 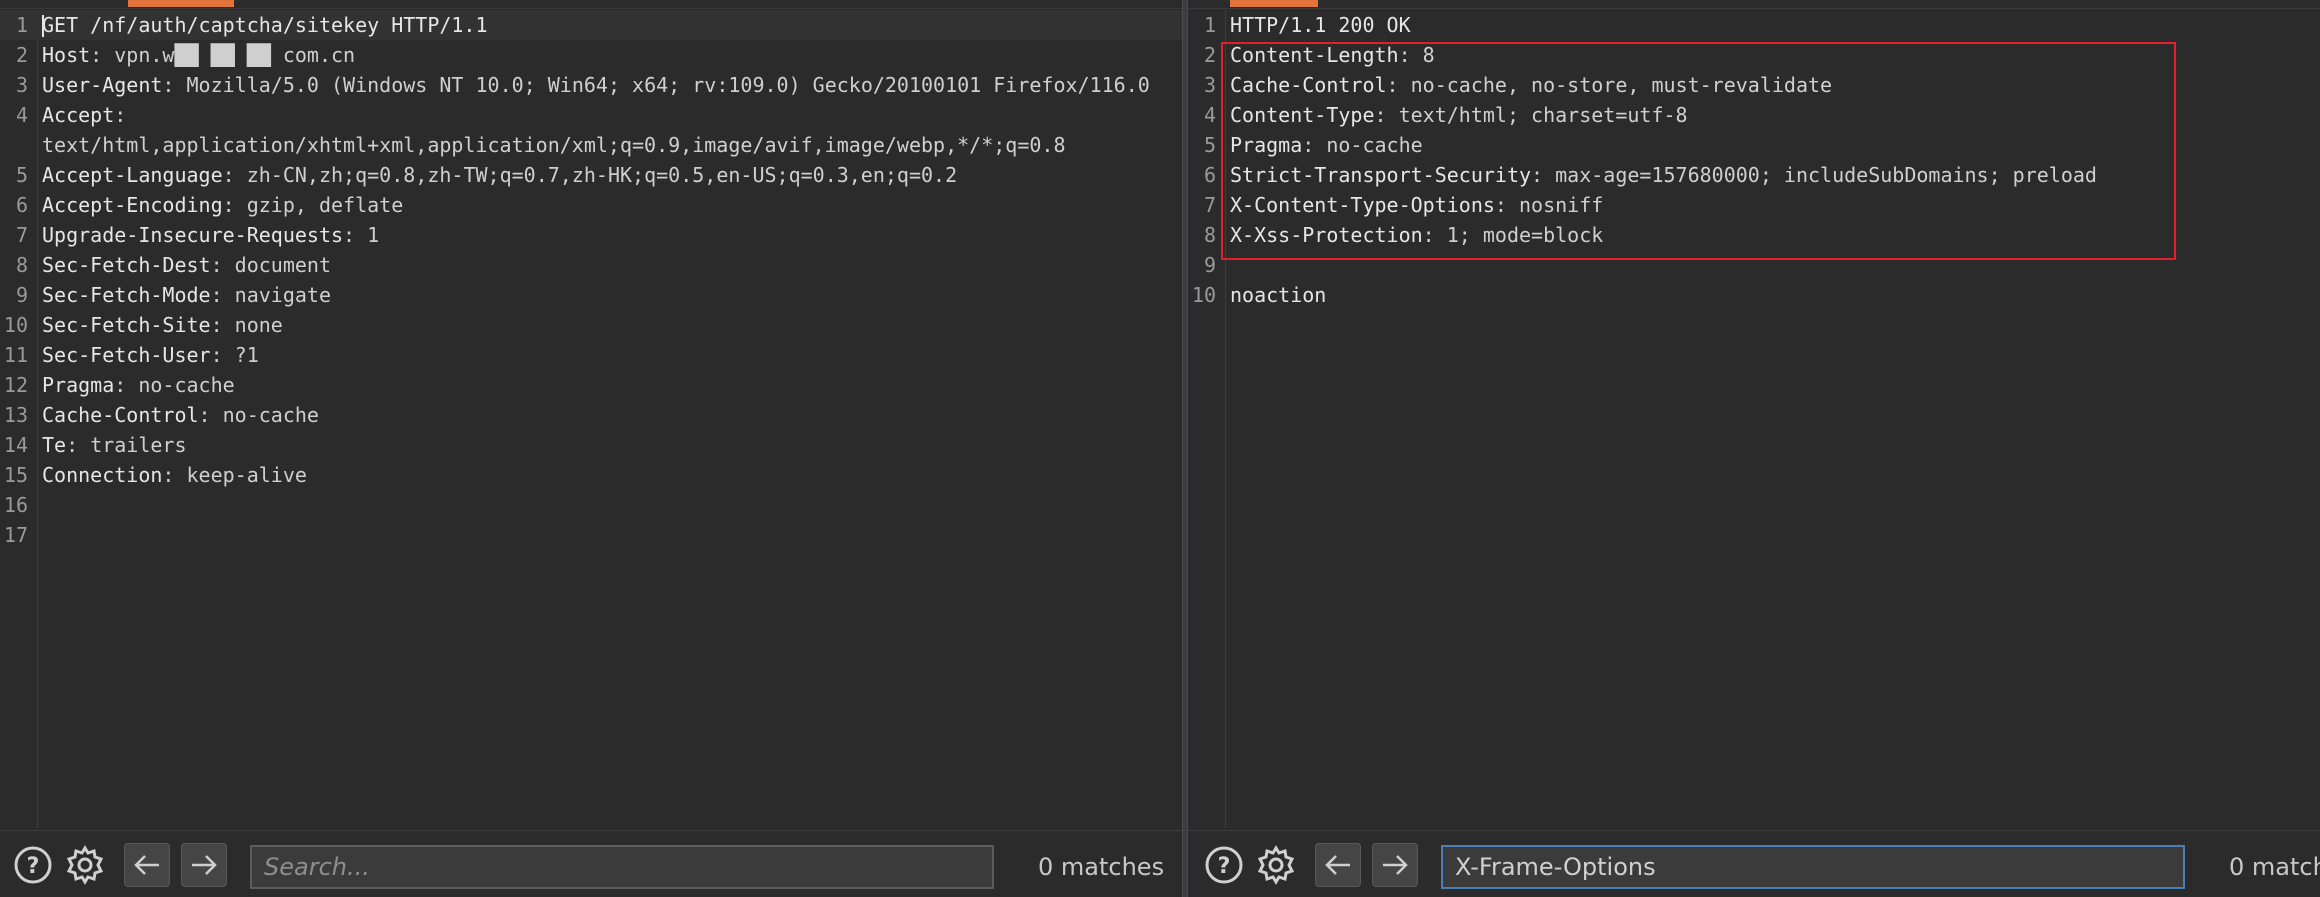 I want to click on header-value: 1, so click(x=373, y=235).